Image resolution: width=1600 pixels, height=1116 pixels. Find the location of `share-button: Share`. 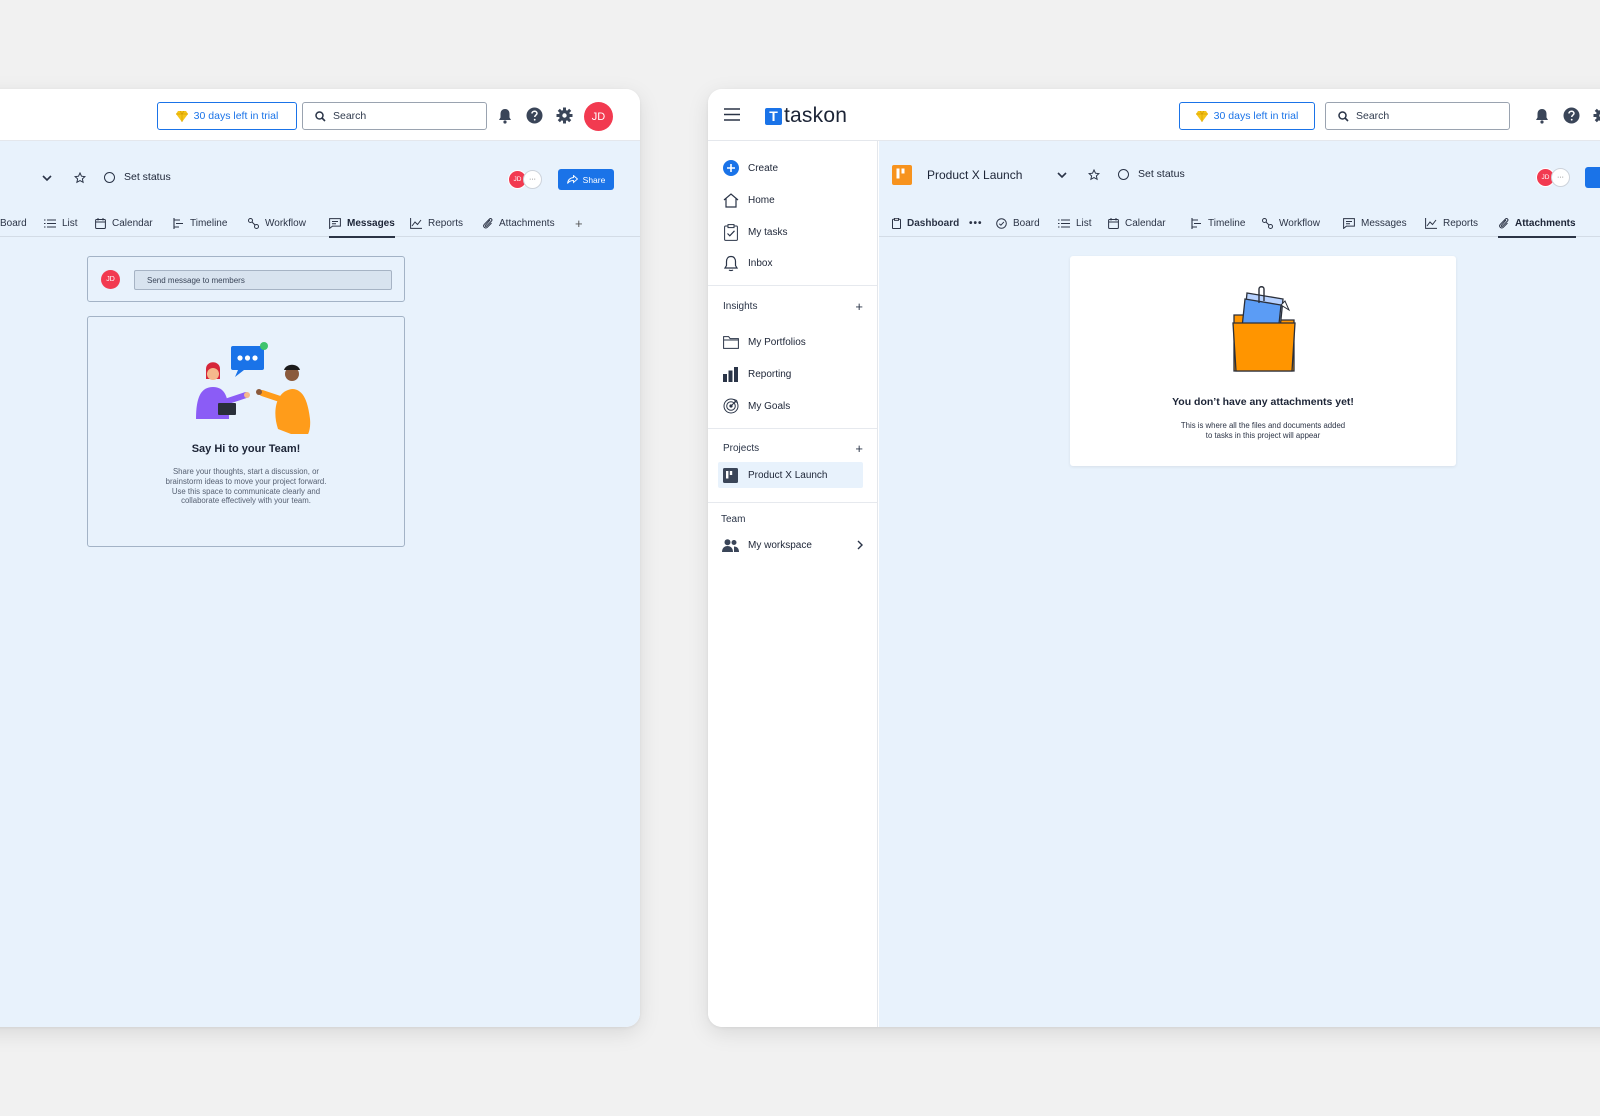

share-button: Share is located at coordinates (586, 179).